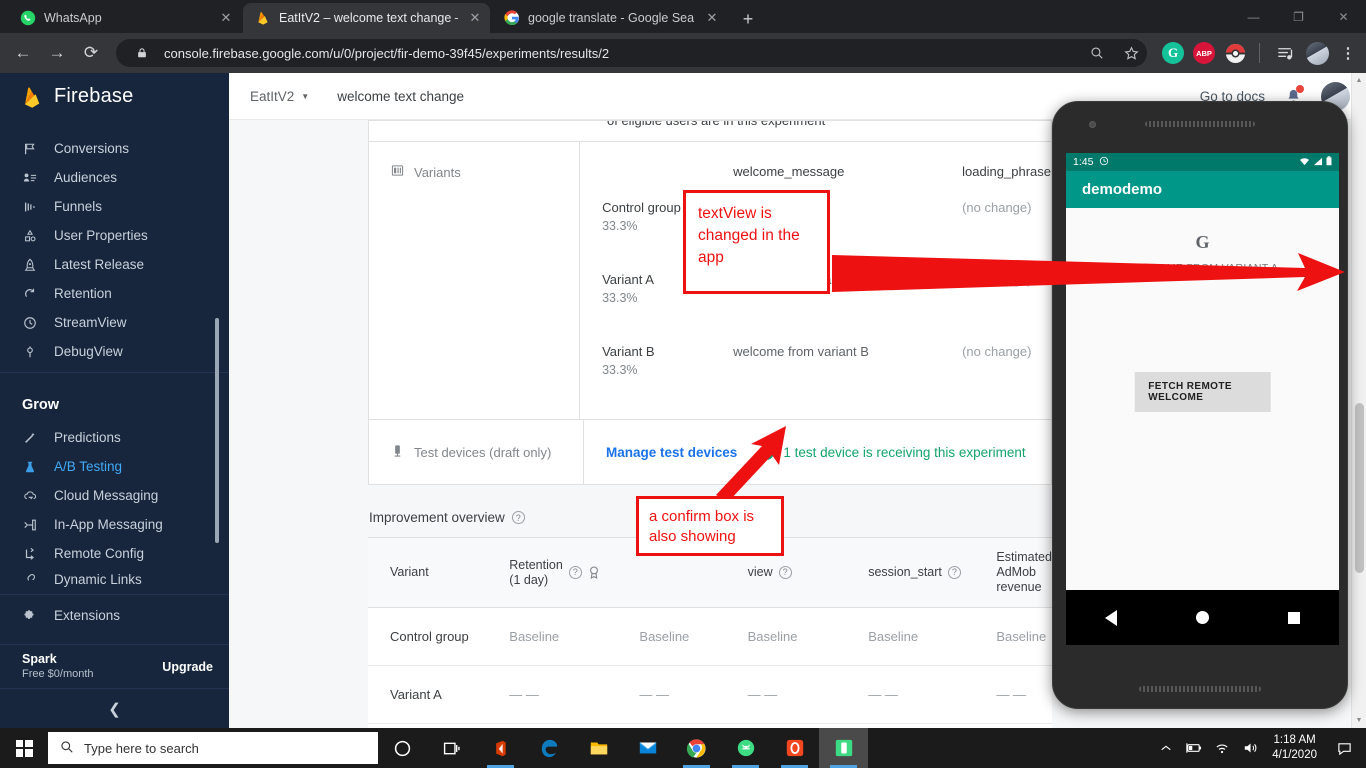 This screenshot has width=1366, height=768. What do you see at coordinates (1111, 617) in the screenshot?
I see `back-nav-icon` at bounding box center [1111, 617].